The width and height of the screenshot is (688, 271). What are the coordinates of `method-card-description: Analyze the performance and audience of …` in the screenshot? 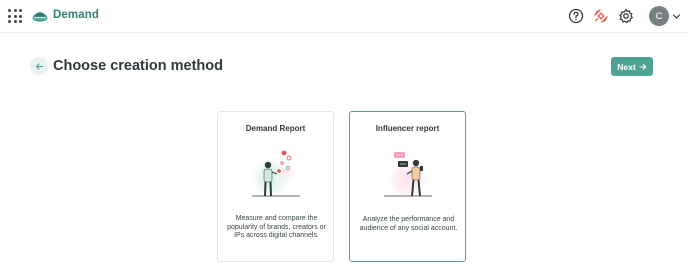 It's located at (408, 224).